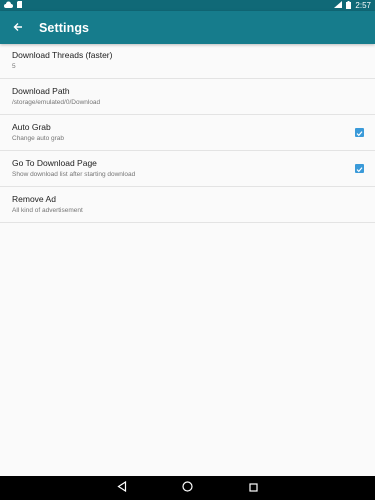  Describe the element at coordinates (41, 91) in the screenshot. I see `setting-title: Download Path` at that location.